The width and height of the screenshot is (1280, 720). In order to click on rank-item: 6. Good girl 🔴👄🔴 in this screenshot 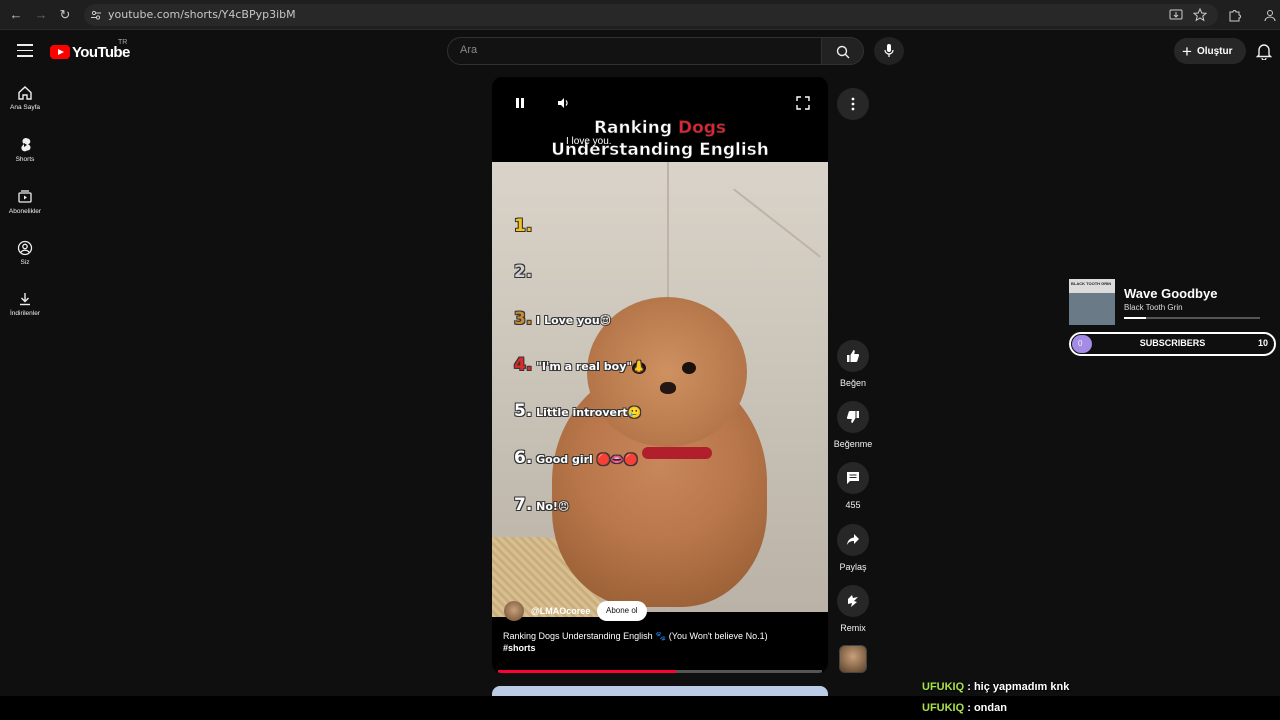, I will do `click(576, 458)`.